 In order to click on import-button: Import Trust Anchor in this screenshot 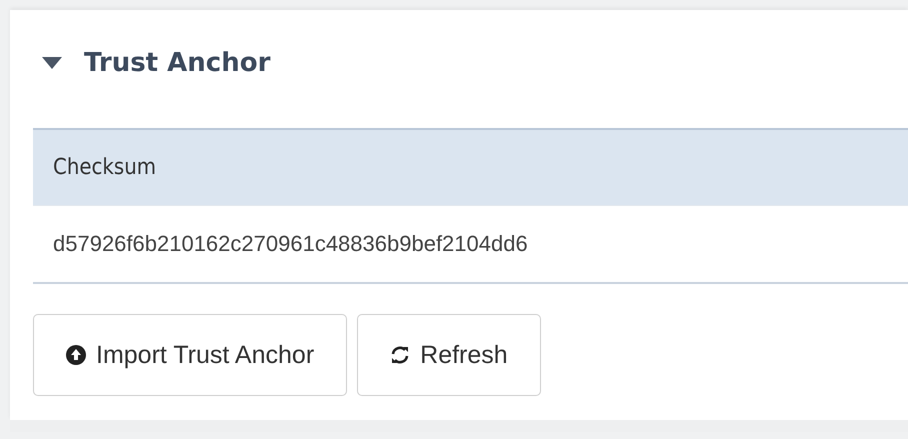, I will do `click(190, 355)`.